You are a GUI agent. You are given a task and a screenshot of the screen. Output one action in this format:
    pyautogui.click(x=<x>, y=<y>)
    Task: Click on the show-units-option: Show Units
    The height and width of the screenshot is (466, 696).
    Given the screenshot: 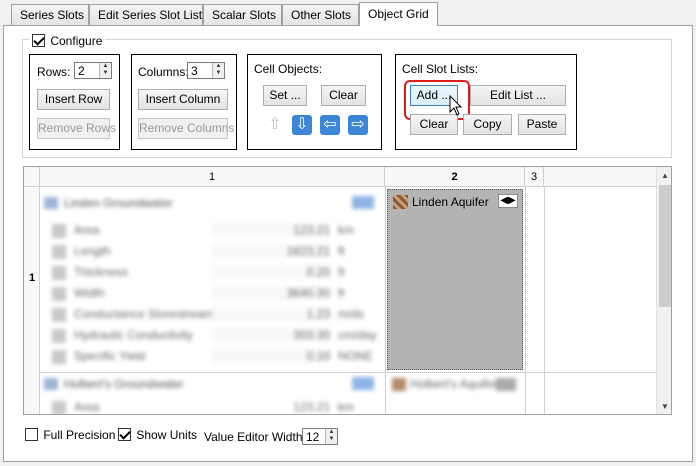 What is the action you would take?
    pyautogui.click(x=157, y=434)
    